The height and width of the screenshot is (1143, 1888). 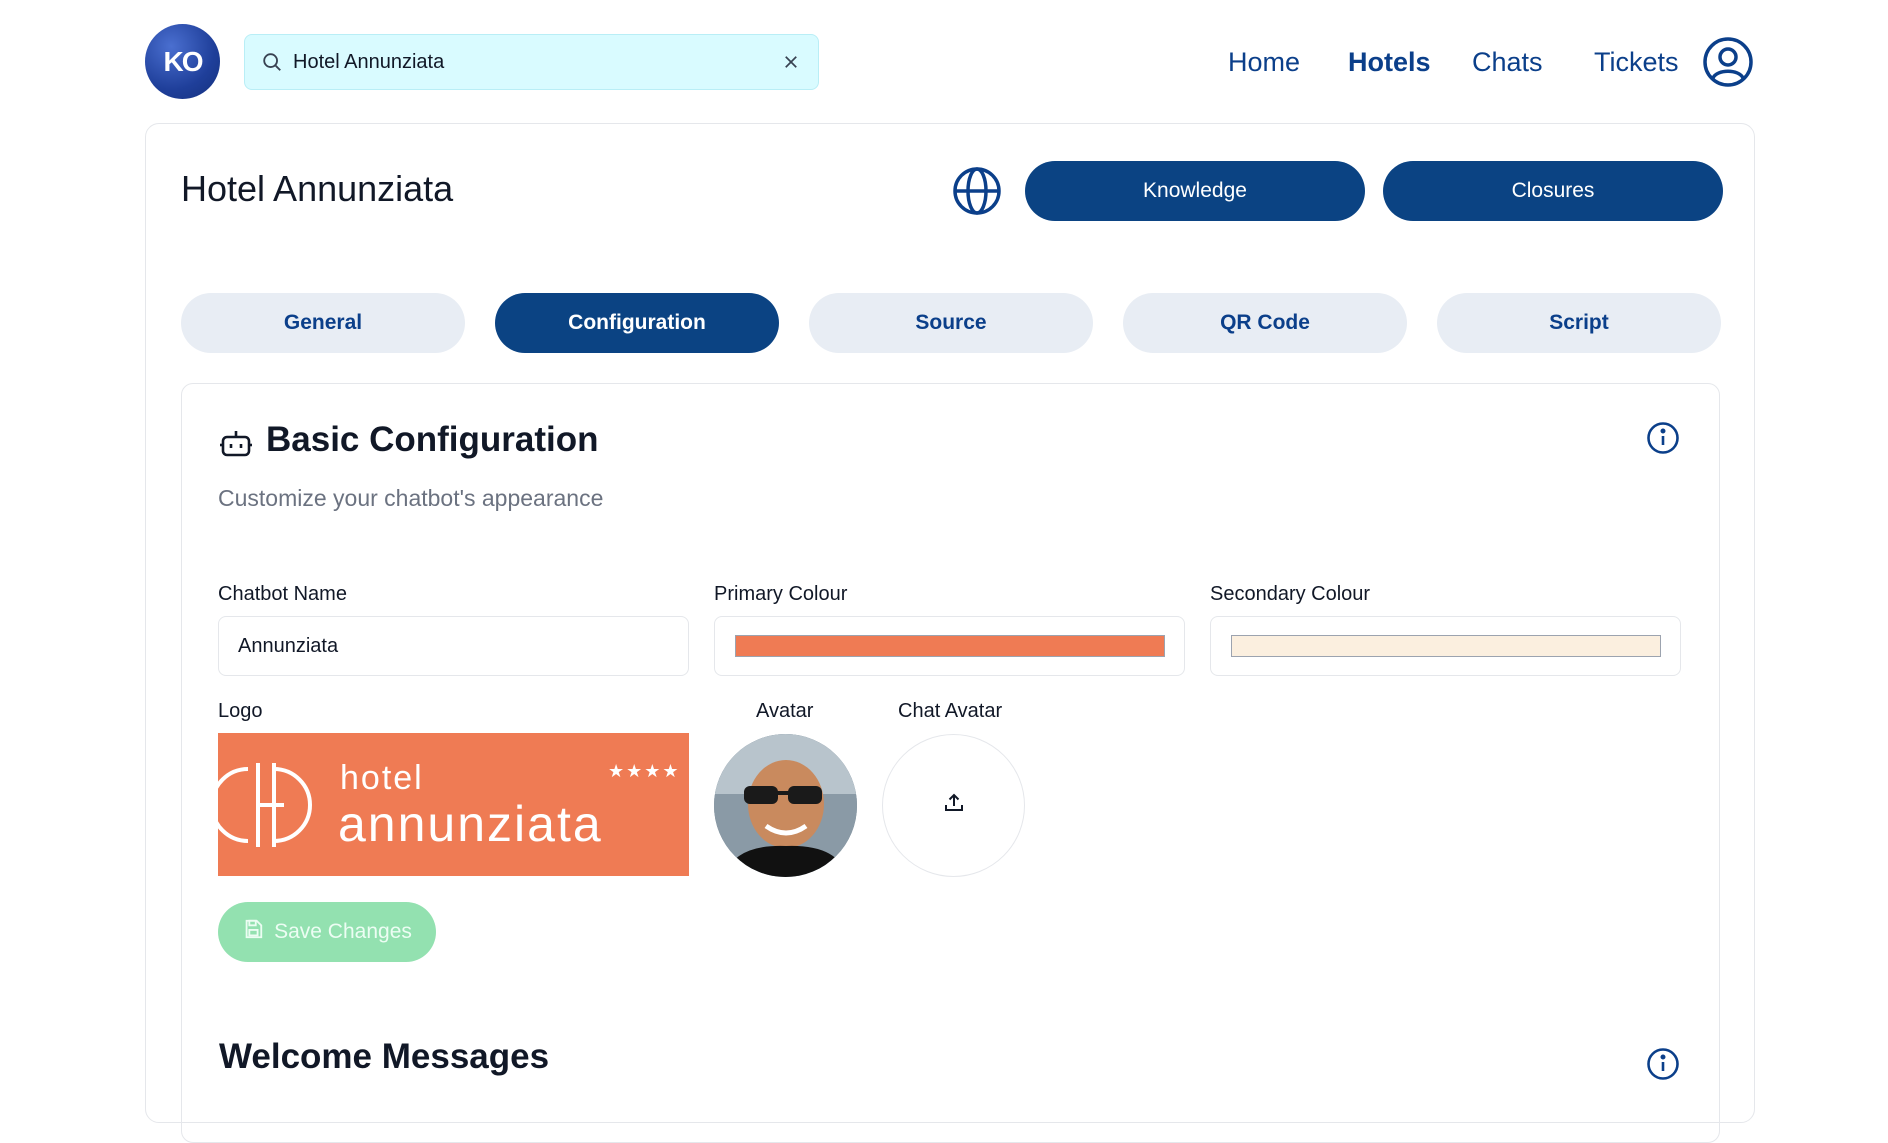 I want to click on nav-chats: Chats, so click(x=1507, y=62).